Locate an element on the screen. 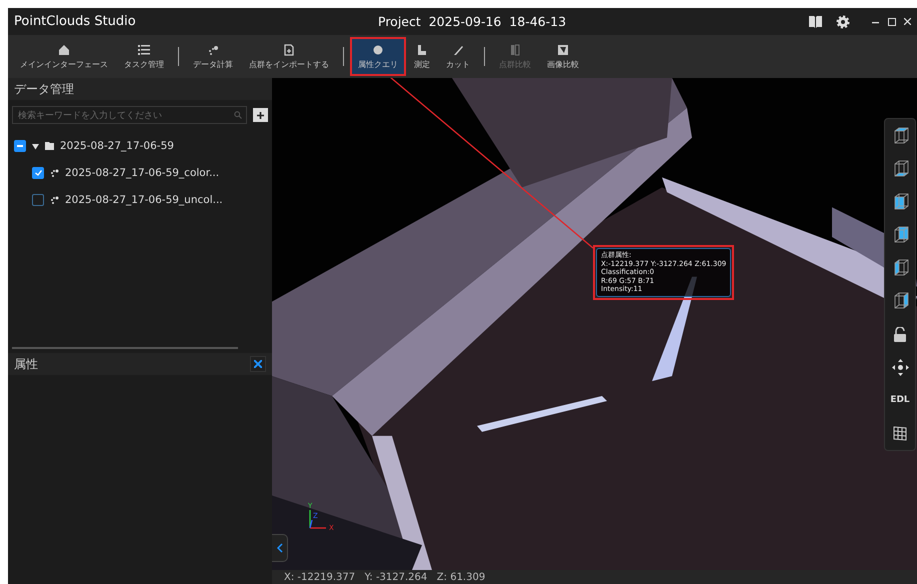  window-title: Project 2025-09-16 18-46-13 is located at coordinates (472, 21).